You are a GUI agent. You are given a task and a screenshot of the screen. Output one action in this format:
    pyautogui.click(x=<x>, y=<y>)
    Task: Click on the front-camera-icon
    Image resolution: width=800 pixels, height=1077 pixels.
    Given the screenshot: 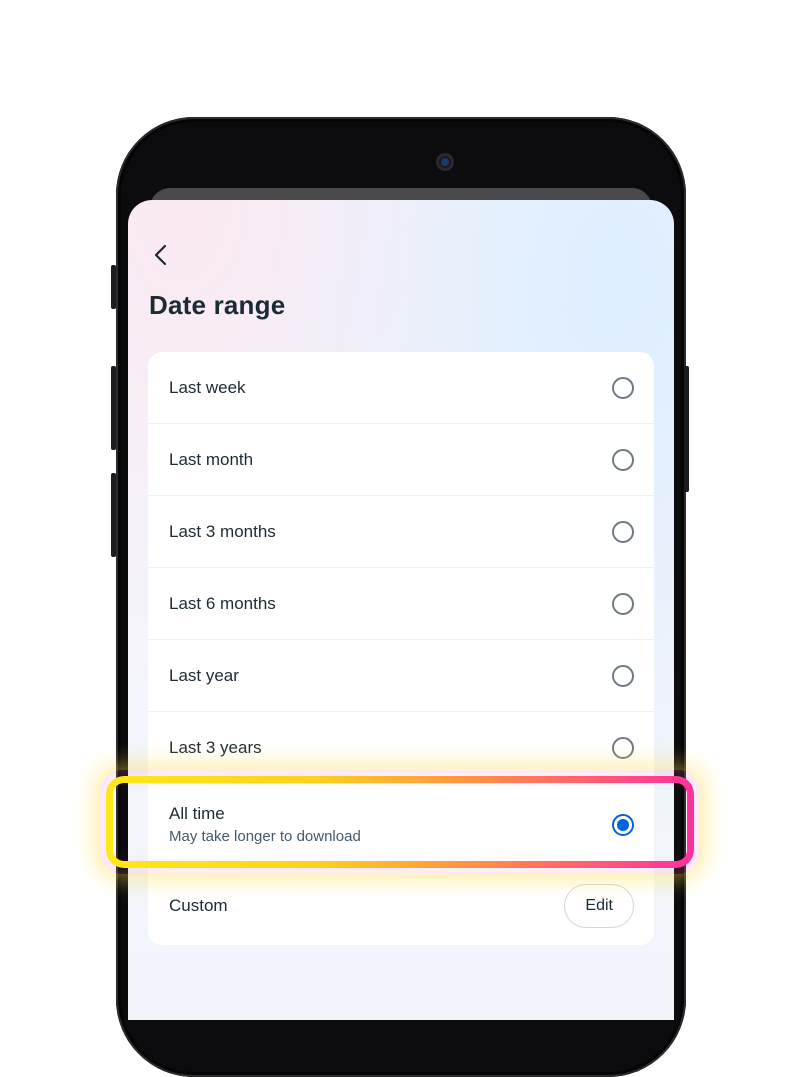 What is the action you would take?
    pyautogui.click(x=445, y=162)
    